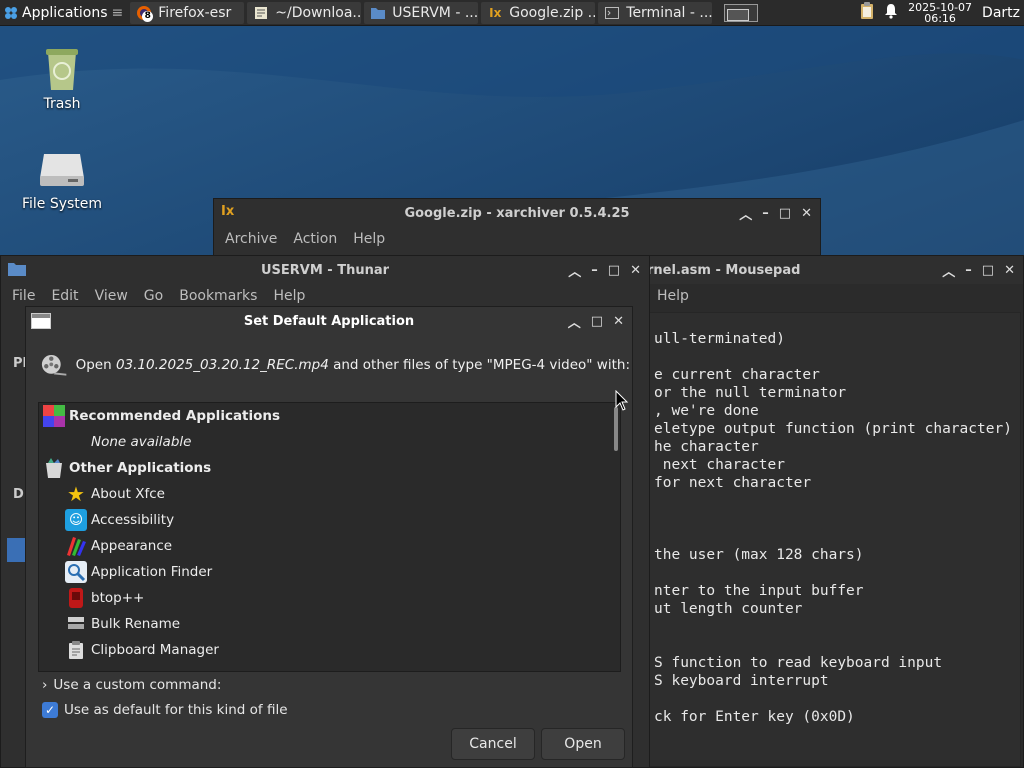 The width and height of the screenshot is (1024, 768). I want to click on recommended-header: Recommended Applications, so click(329, 416).